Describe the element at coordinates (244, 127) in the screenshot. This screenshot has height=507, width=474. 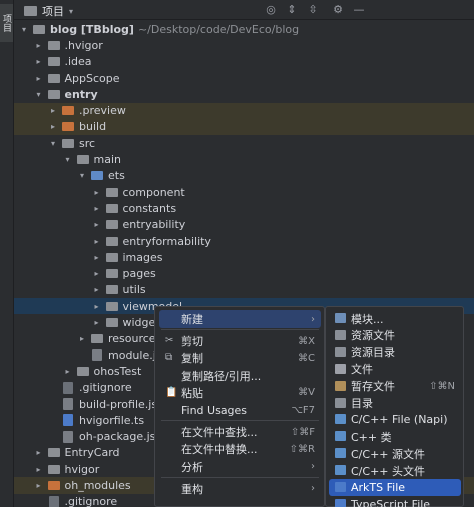
I see `tree-item: ▸ build` at that location.